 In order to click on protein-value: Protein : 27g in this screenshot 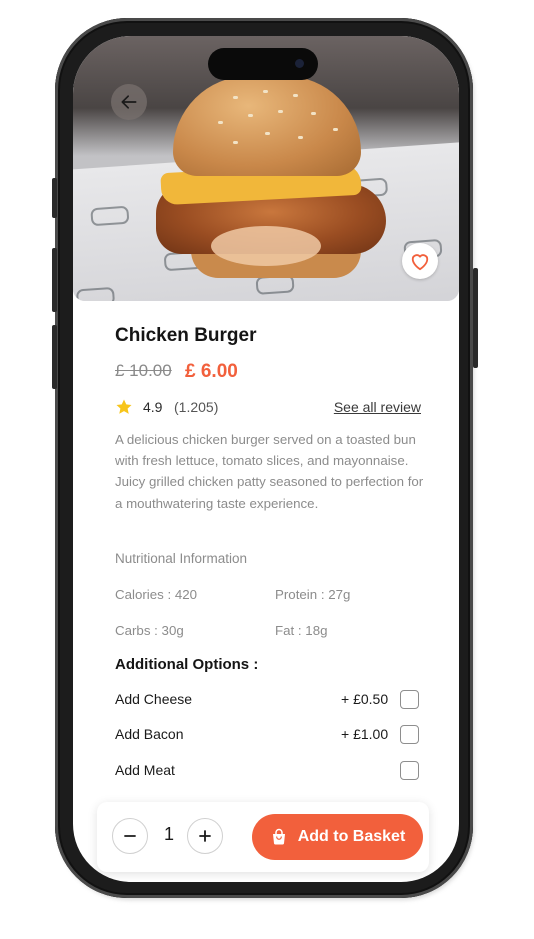, I will do `click(313, 594)`.